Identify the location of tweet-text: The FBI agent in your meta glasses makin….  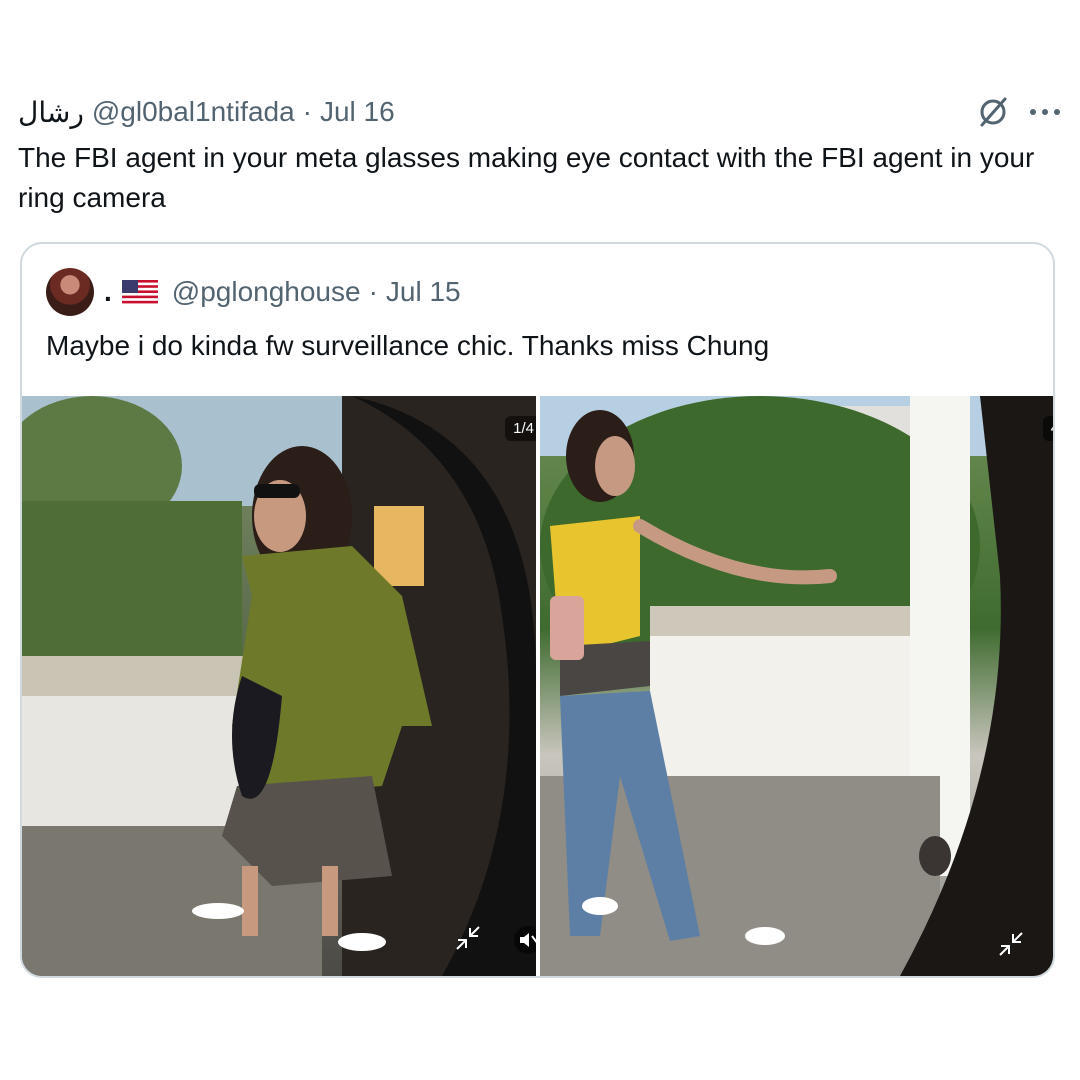
(526, 177).